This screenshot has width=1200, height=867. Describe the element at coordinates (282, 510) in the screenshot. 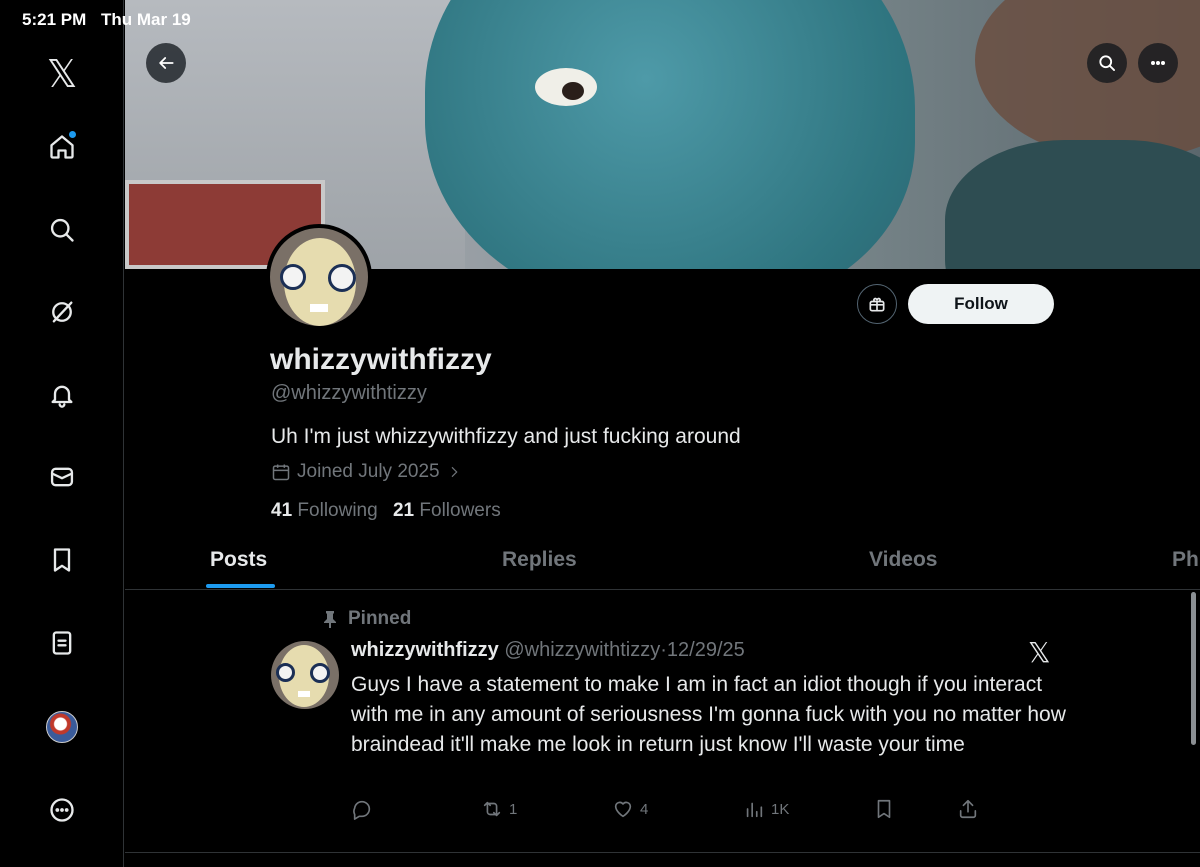

I see `following-count: 41` at that location.